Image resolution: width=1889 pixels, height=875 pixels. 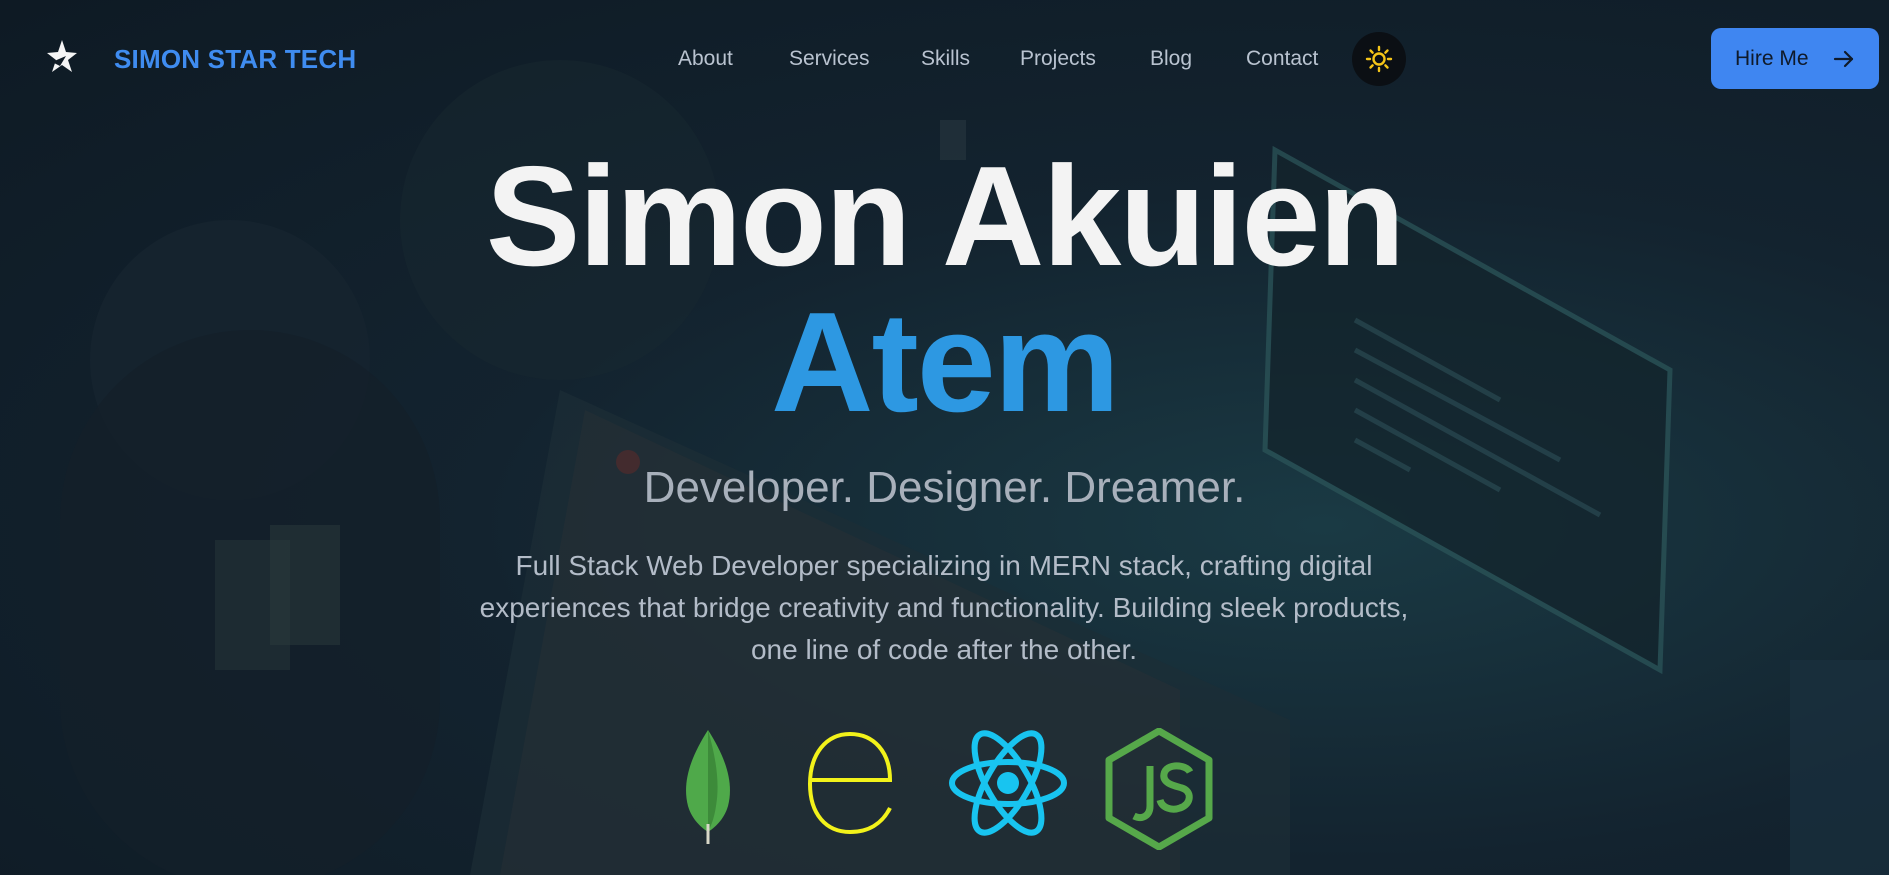 What do you see at coordinates (944, 649) in the screenshot?
I see `description-line: one line of code after the other.` at bounding box center [944, 649].